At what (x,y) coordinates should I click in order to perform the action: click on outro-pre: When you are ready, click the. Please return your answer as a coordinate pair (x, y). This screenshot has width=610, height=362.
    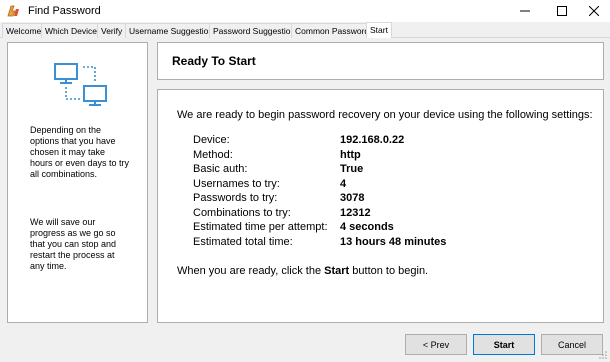
    Looking at the image, I should click on (251, 271).